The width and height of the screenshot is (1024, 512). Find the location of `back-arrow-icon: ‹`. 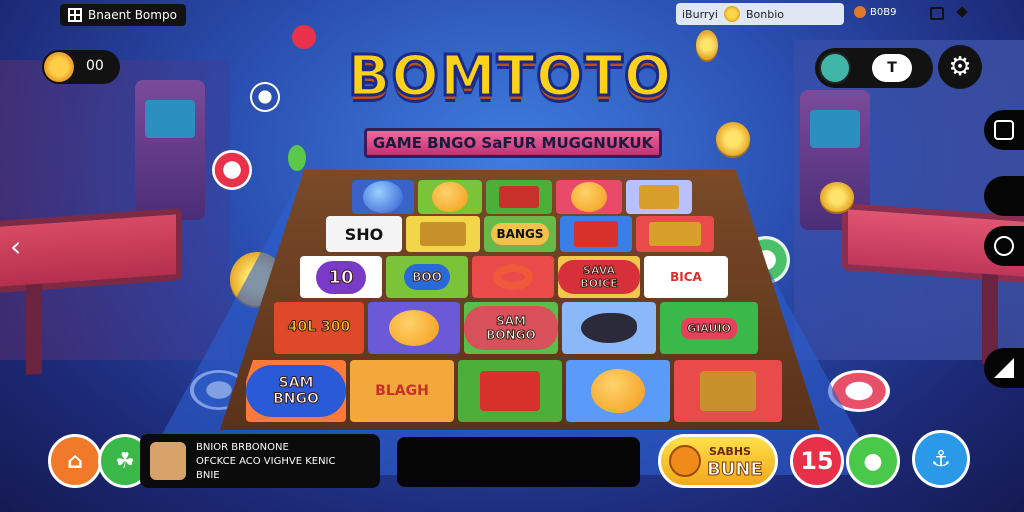

back-arrow-icon: ‹ is located at coordinates (15, 246).